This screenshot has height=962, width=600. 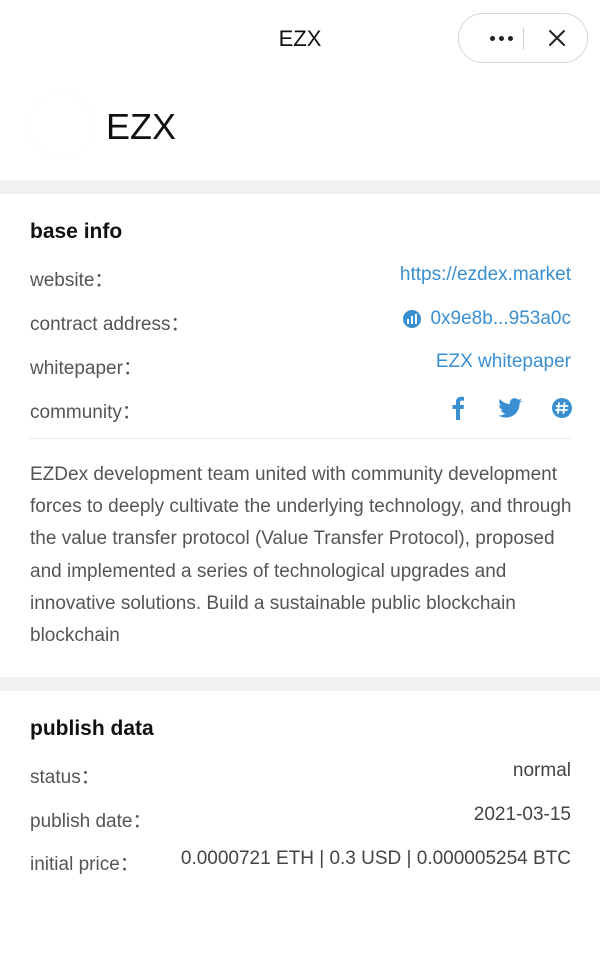 I want to click on contract-address-value: 0x9e8b...953a0c, so click(x=500, y=318).